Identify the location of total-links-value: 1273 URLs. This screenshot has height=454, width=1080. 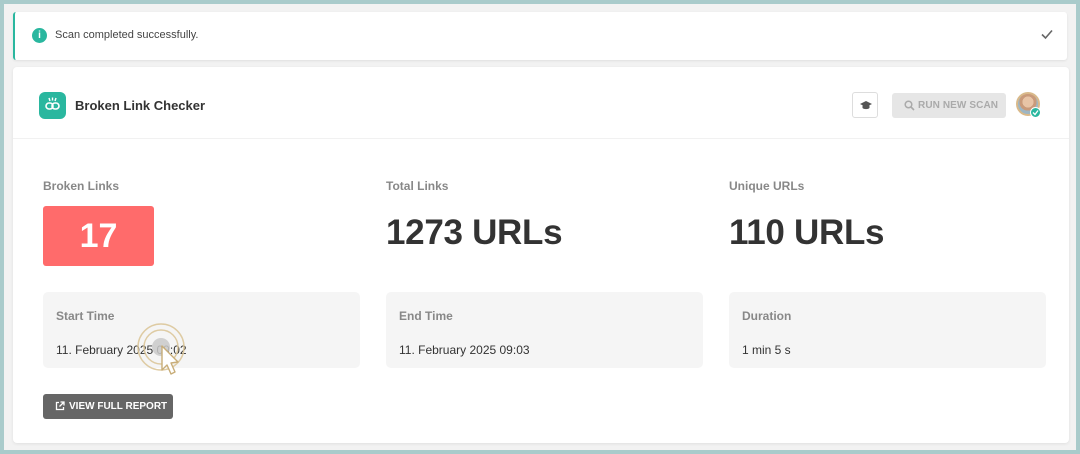
(474, 232).